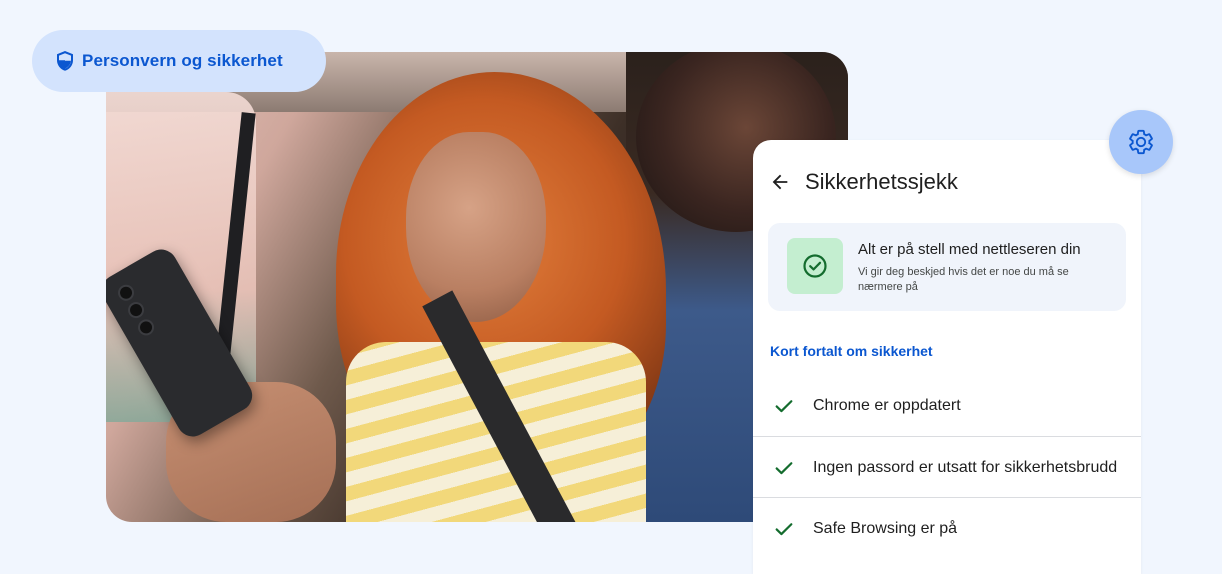 The height and width of the screenshot is (574, 1222). Describe the element at coordinates (881, 181) in the screenshot. I see `page-title: Sikkerhetssjekk` at that location.